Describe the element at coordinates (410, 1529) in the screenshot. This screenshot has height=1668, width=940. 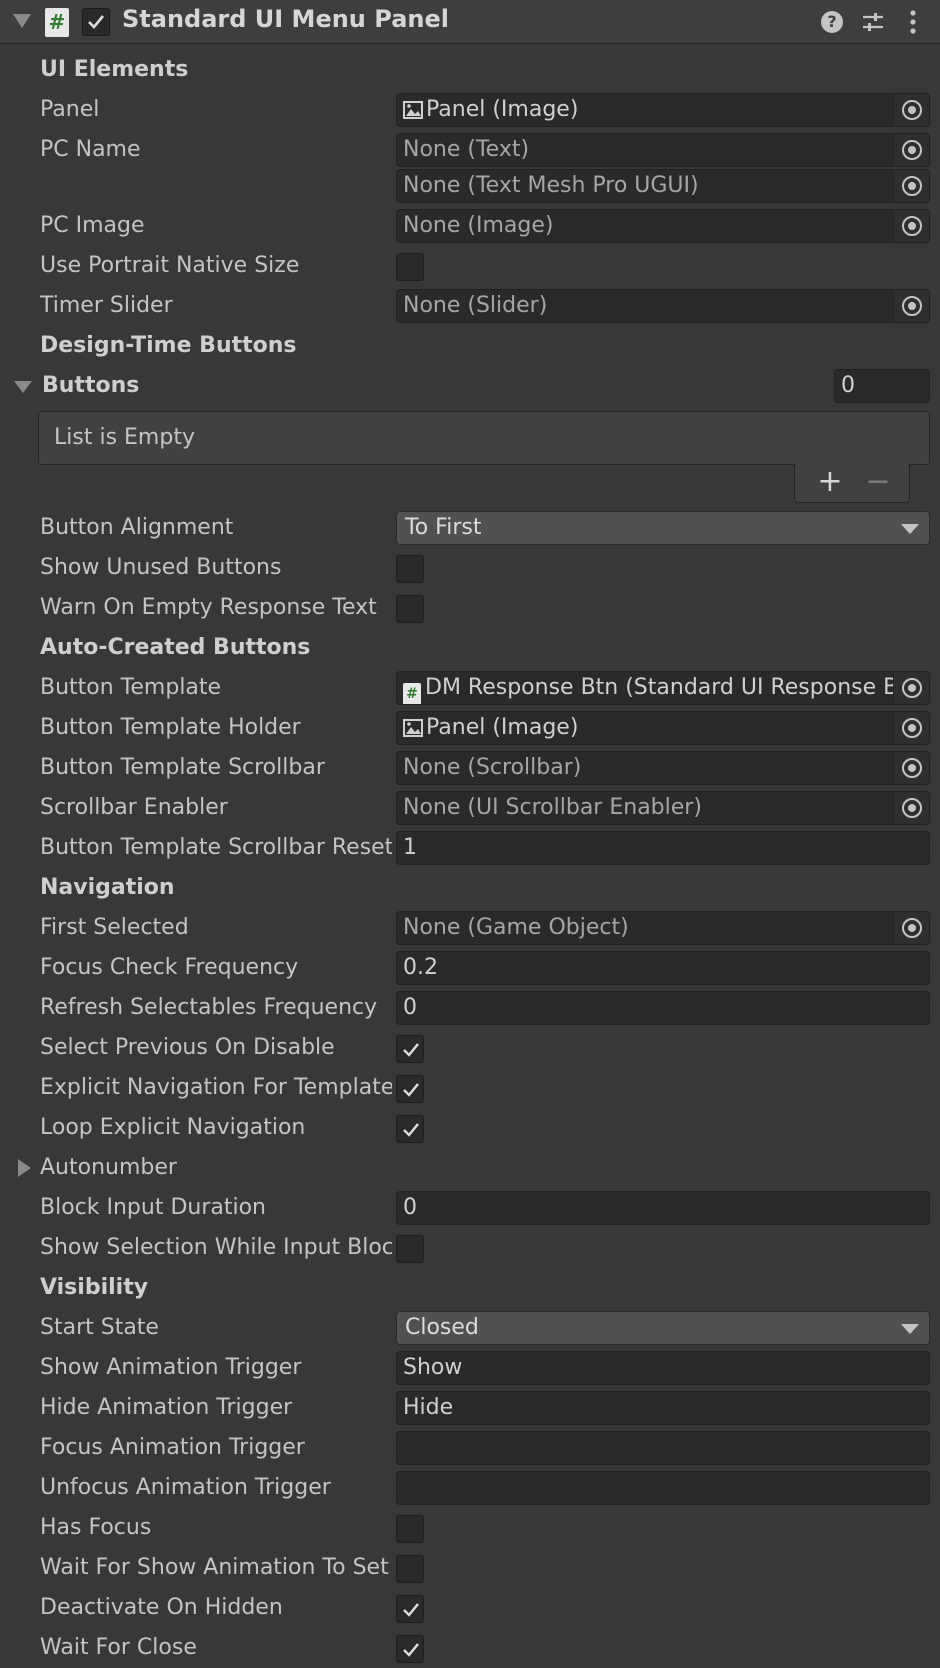
I see `has-focus-checkbox` at that location.